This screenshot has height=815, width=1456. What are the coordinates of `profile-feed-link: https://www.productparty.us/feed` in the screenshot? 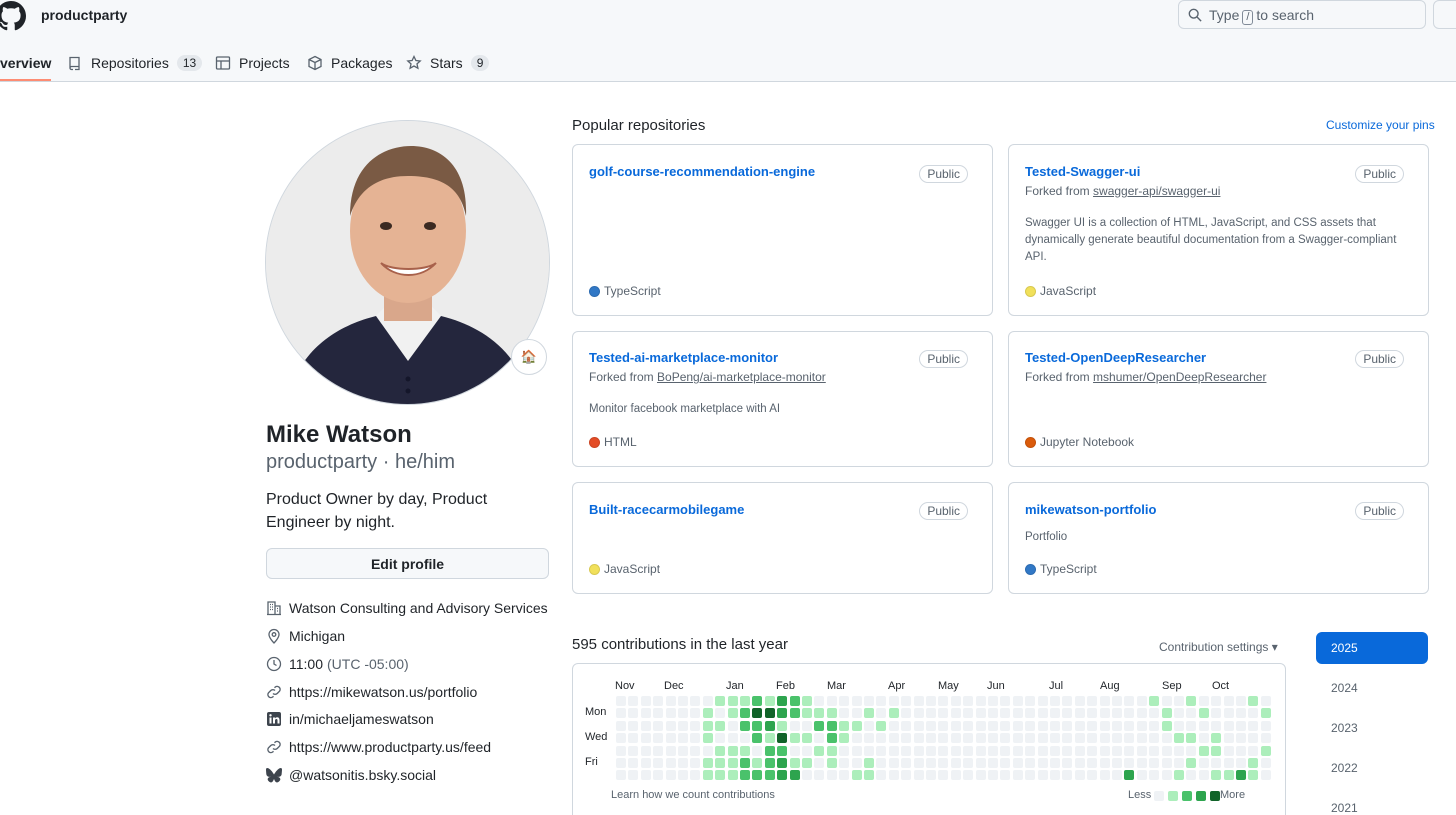 It's located at (378, 747).